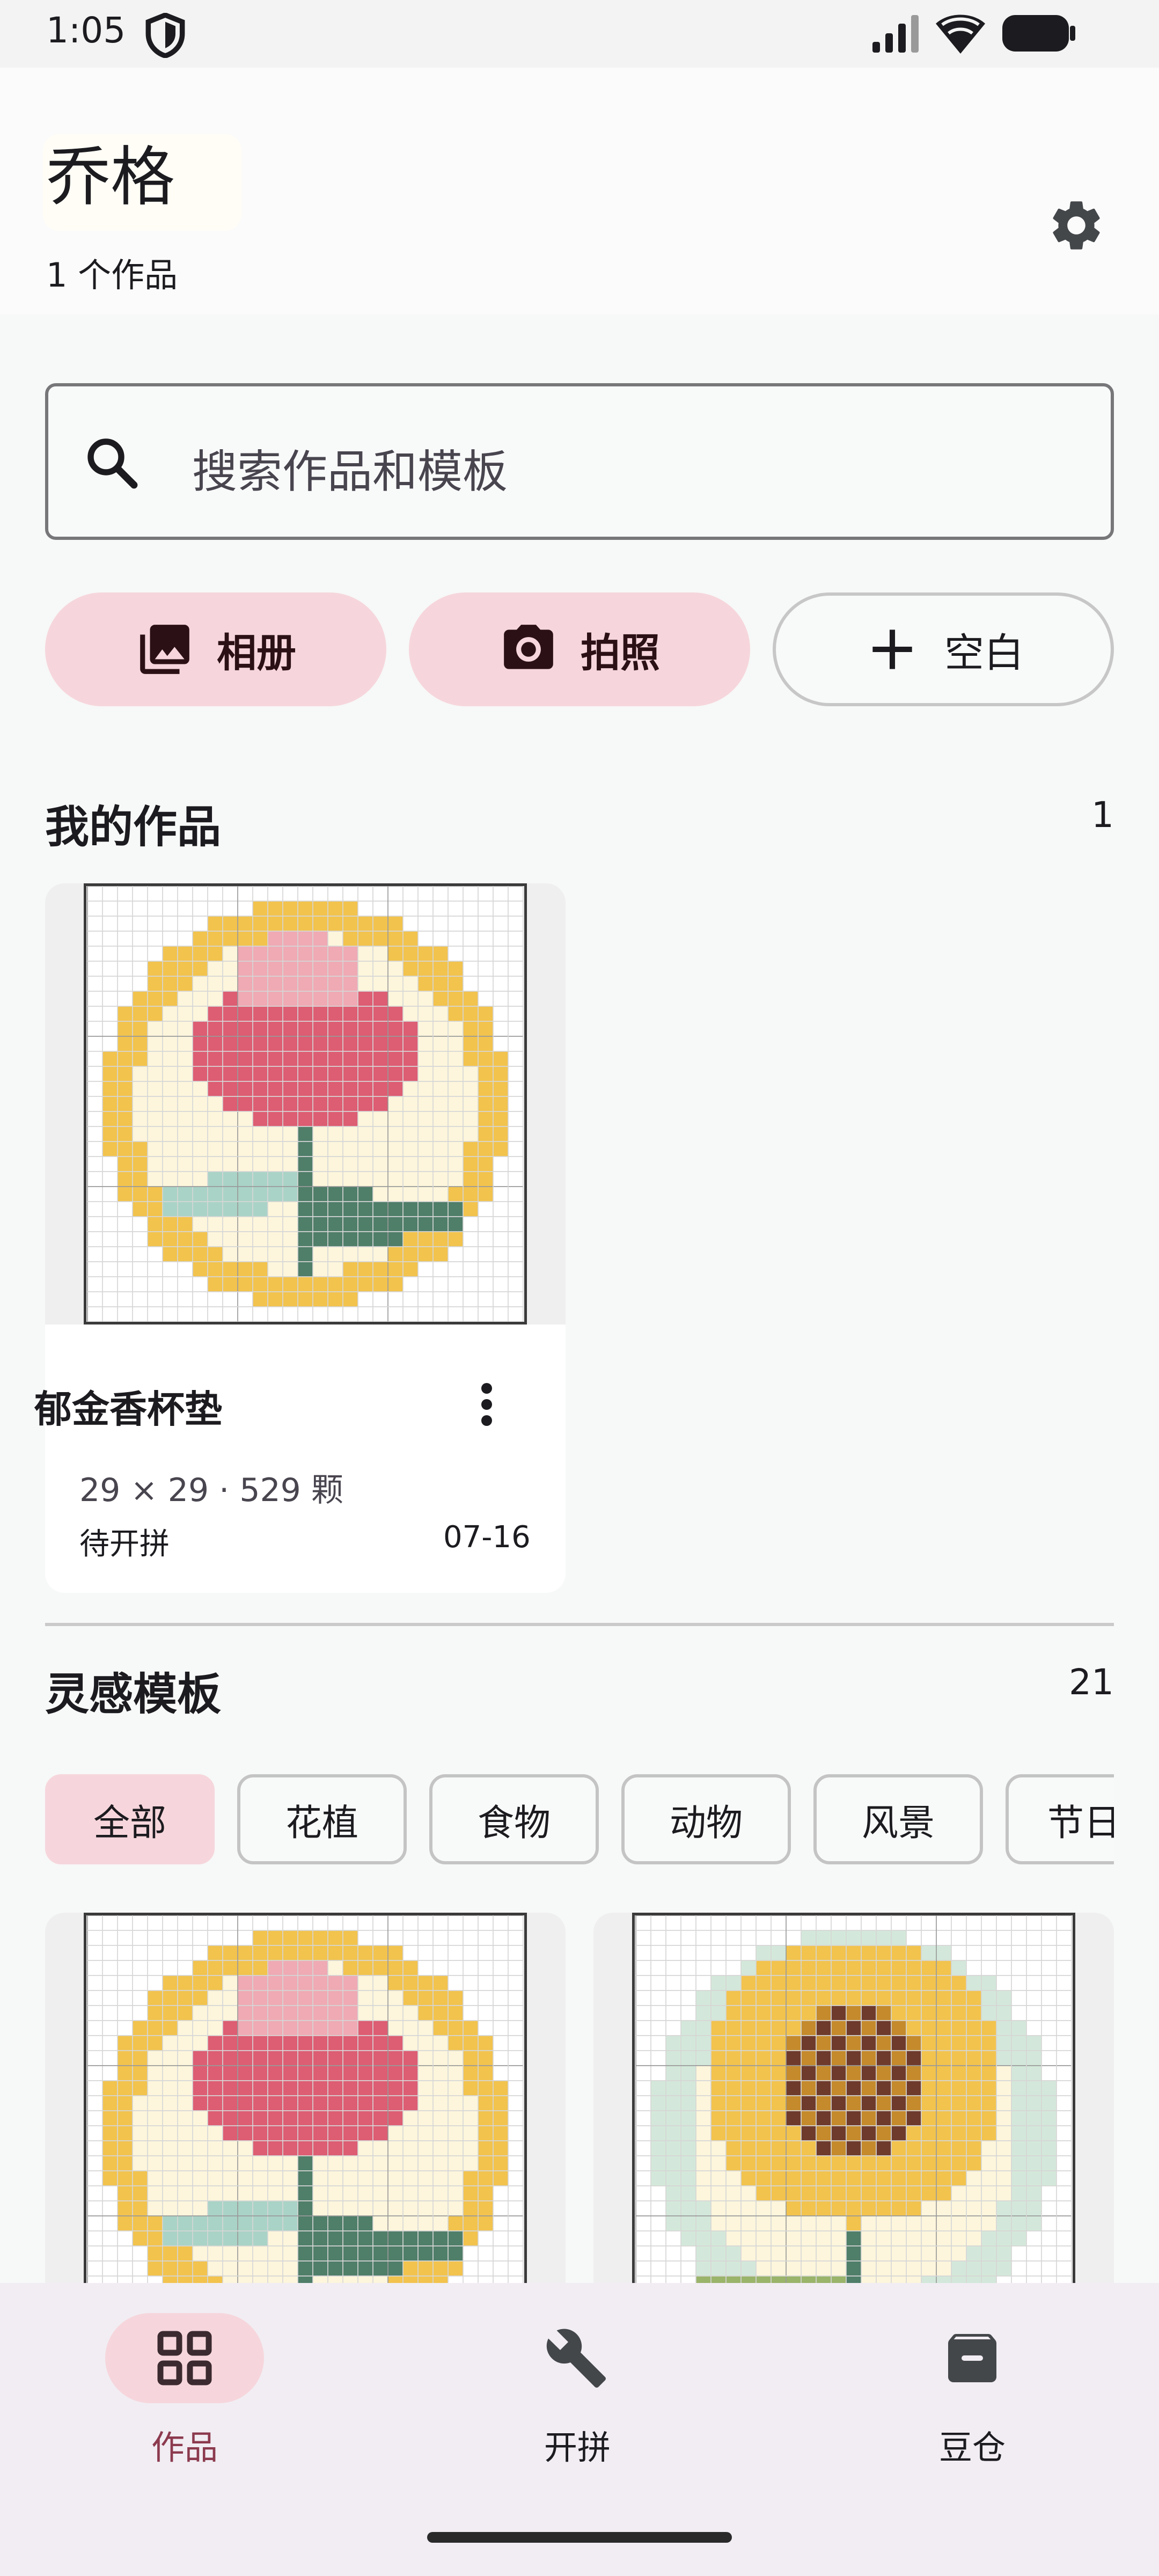  Describe the element at coordinates (110, 177) in the screenshot. I see `page-title: 乔格` at that location.